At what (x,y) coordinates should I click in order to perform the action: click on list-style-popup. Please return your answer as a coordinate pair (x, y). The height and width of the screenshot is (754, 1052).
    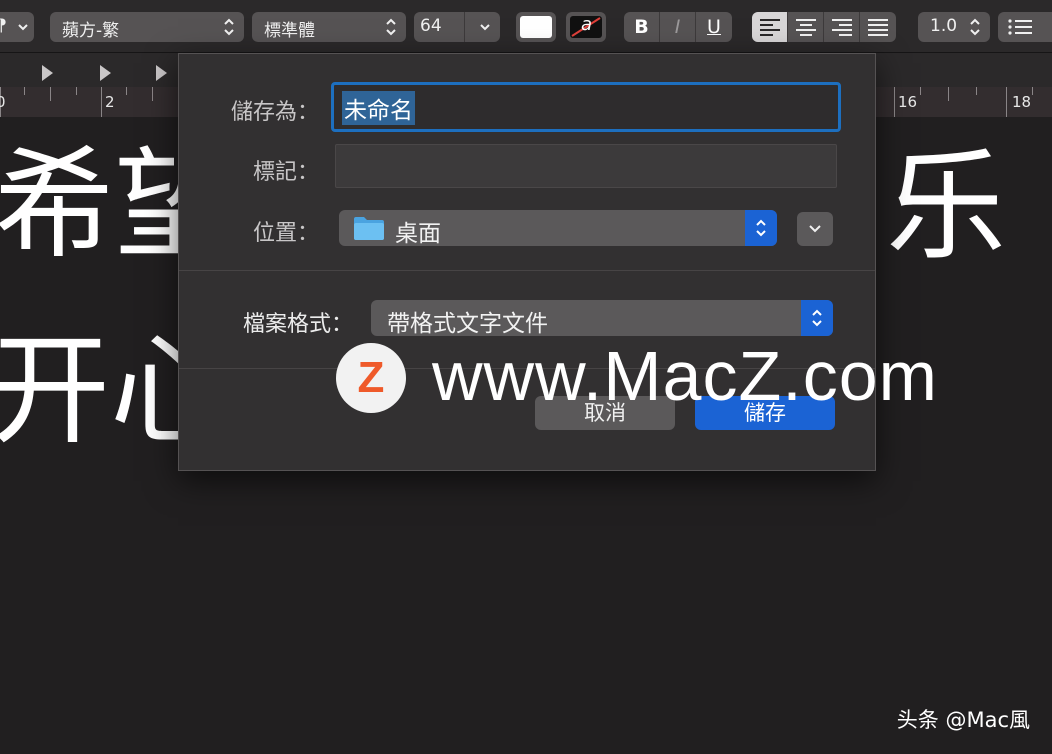
    Looking at the image, I should click on (1025, 27).